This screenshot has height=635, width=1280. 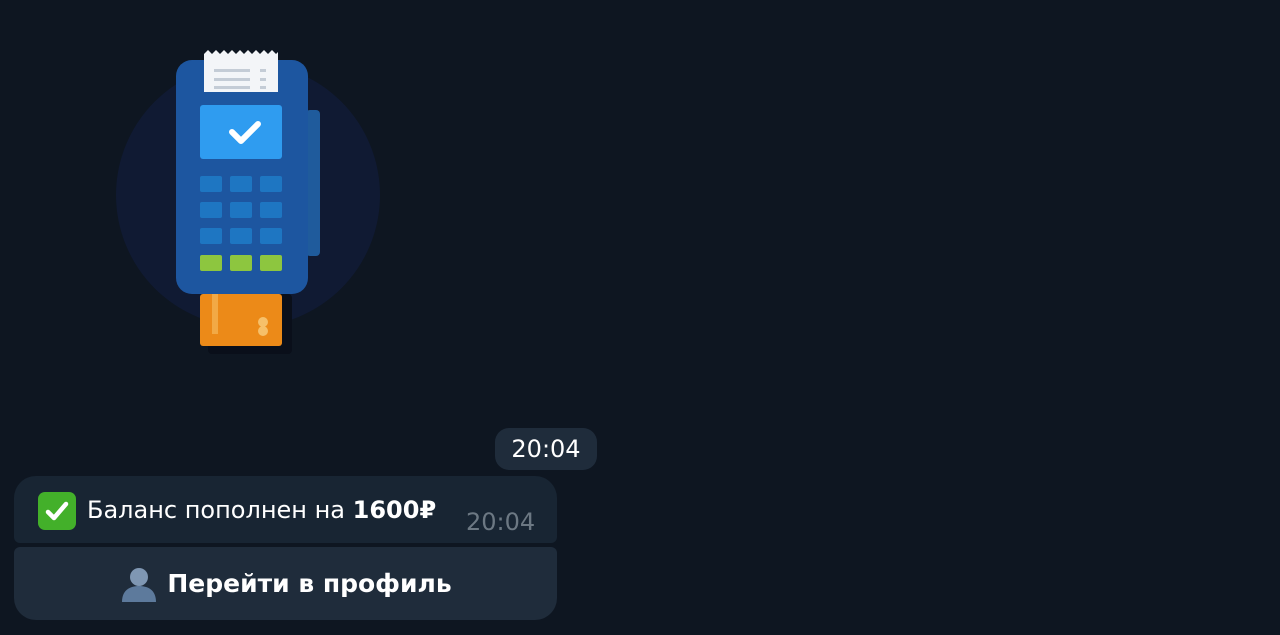 What do you see at coordinates (57, 511) in the screenshot?
I see `check-mark-button-icon` at bounding box center [57, 511].